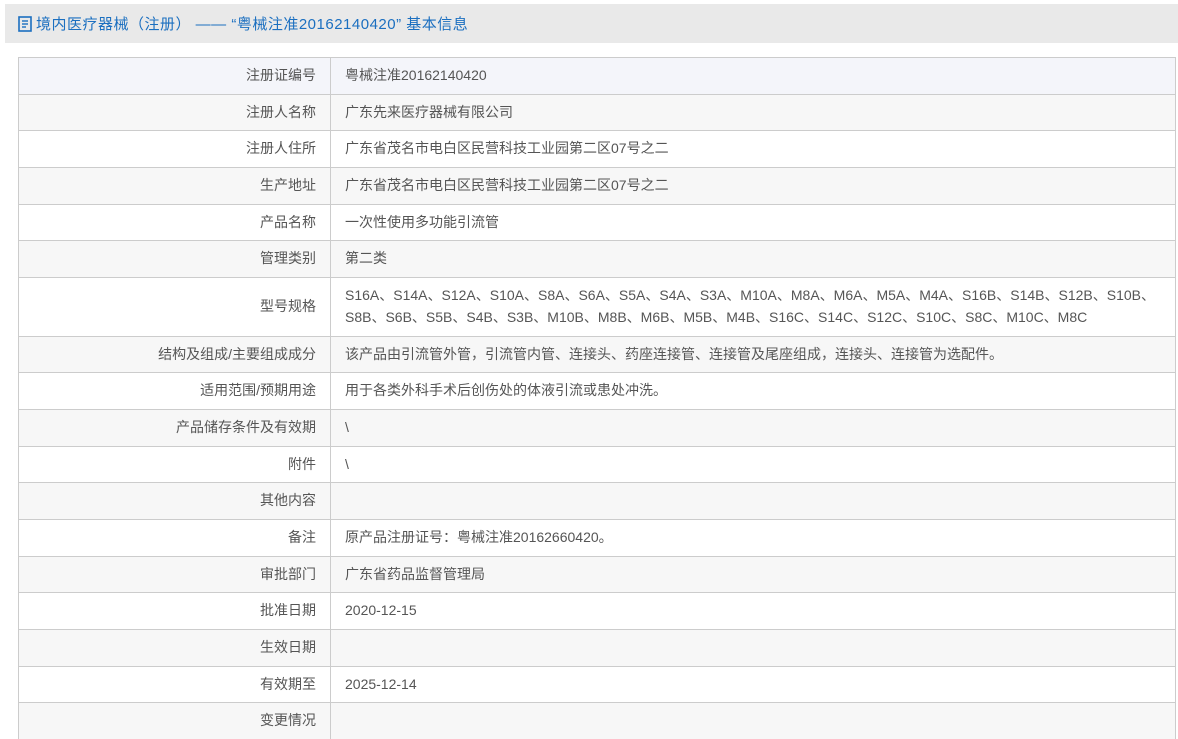 Image resolution: width=1178 pixels, height=739 pixels. I want to click on table-row: 备注 原产品注册证号：粤械注准20162660420。, so click(597, 537).